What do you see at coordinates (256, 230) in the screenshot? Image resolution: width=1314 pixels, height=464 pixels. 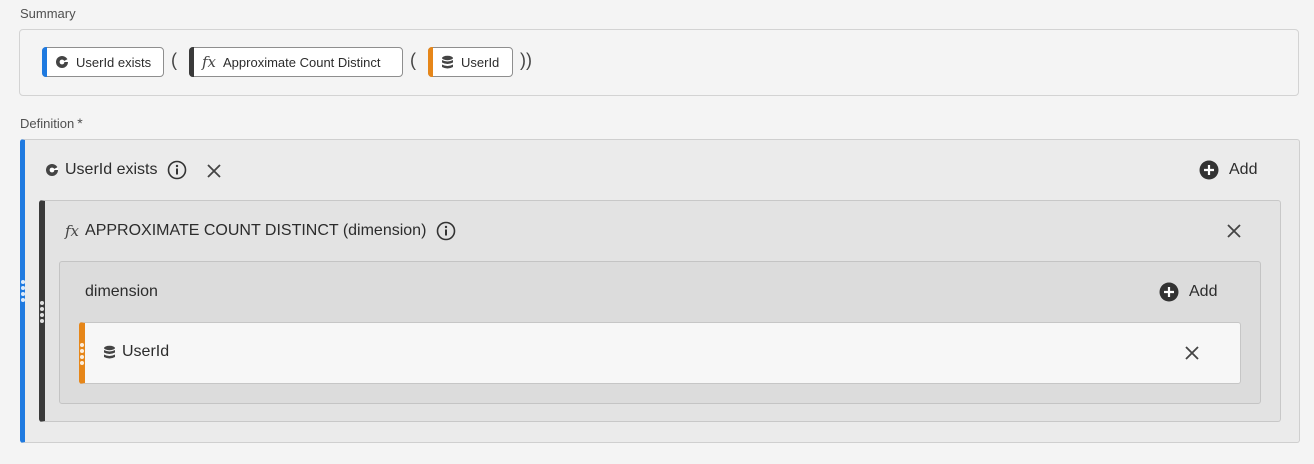 I see `function-title: APPROXIMATE COUNT DISTINCT (dimension)` at bounding box center [256, 230].